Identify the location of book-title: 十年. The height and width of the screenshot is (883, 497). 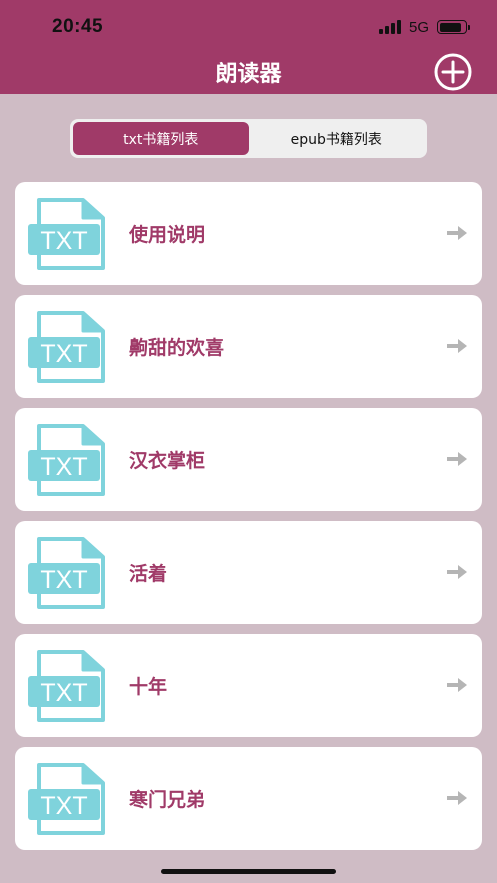
(148, 687).